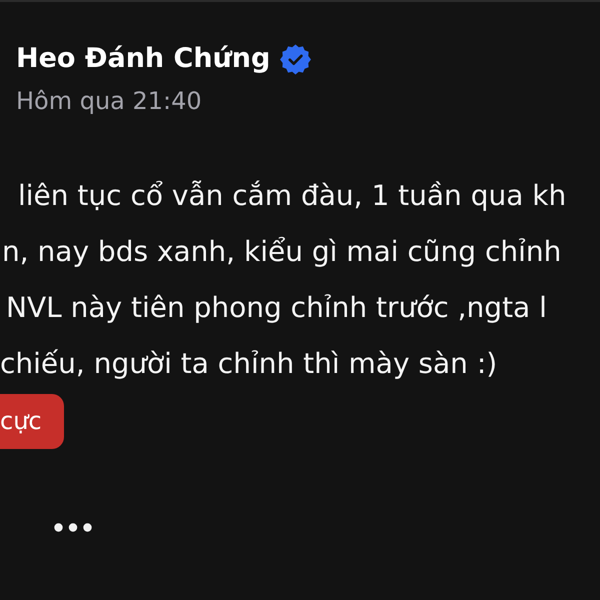  I want to click on post-text-line: liên tục cổ vẫn cắm đàu, 1 tuần qua kh, so click(291, 196).